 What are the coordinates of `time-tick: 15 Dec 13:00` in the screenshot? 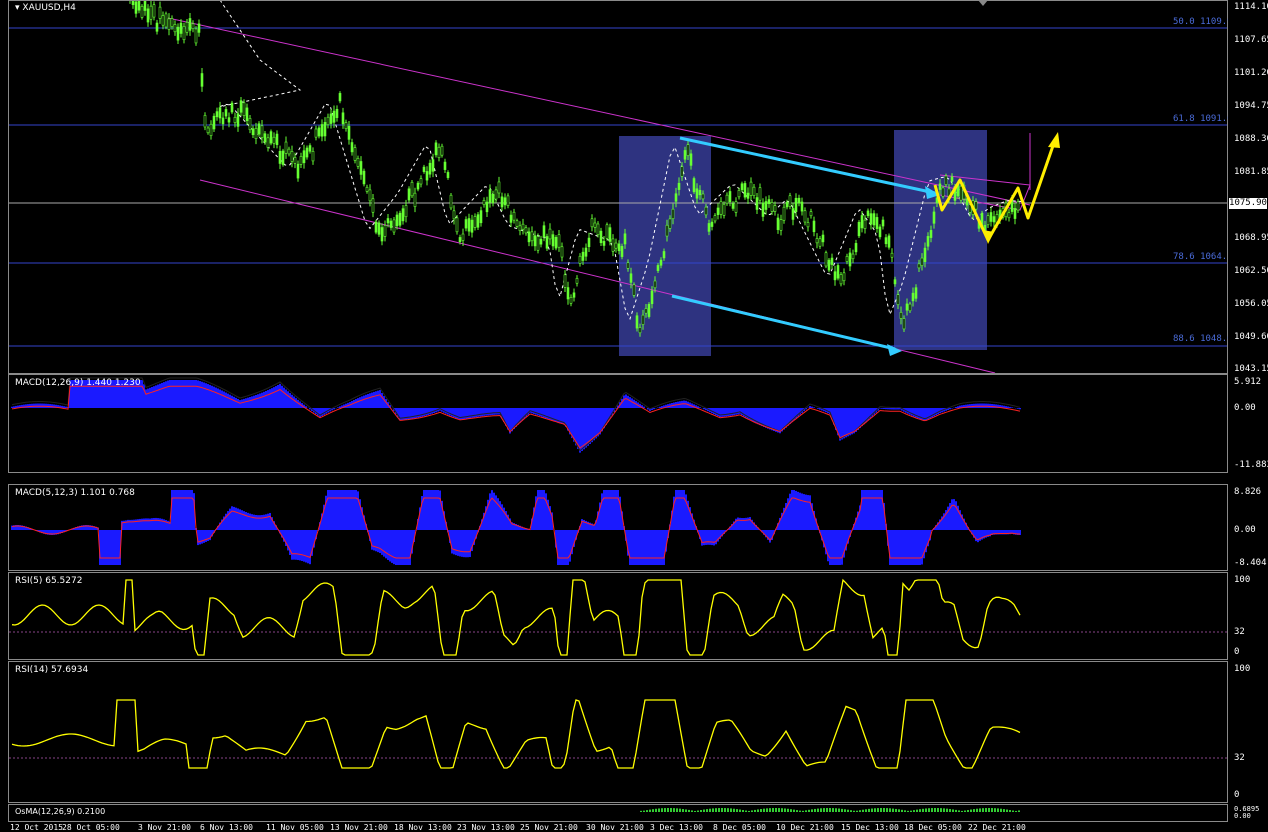 It's located at (870, 827).